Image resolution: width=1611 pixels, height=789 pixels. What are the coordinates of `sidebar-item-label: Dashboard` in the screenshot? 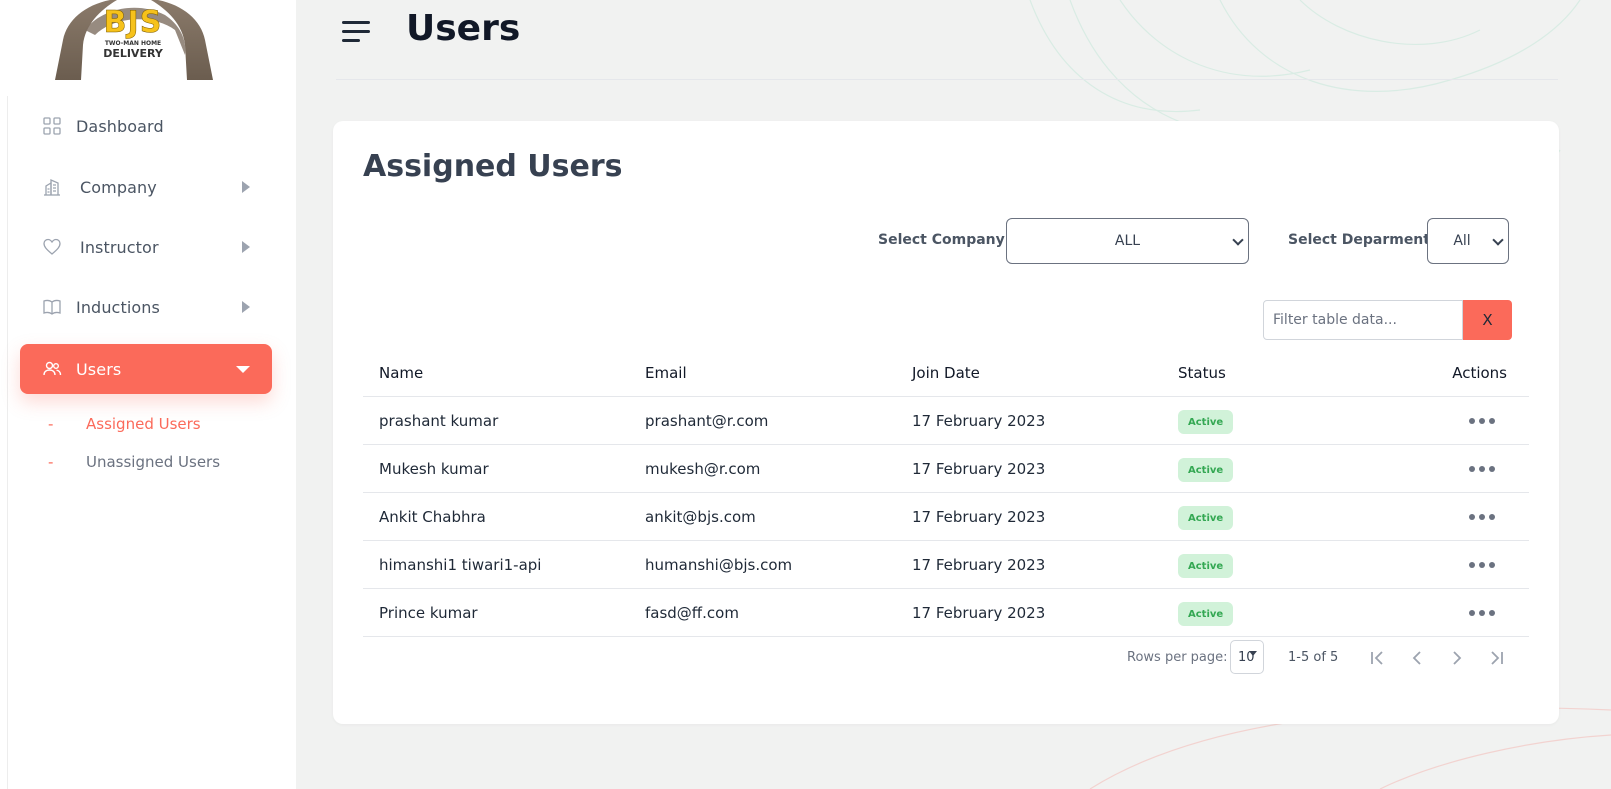 It's located at (120, 126).